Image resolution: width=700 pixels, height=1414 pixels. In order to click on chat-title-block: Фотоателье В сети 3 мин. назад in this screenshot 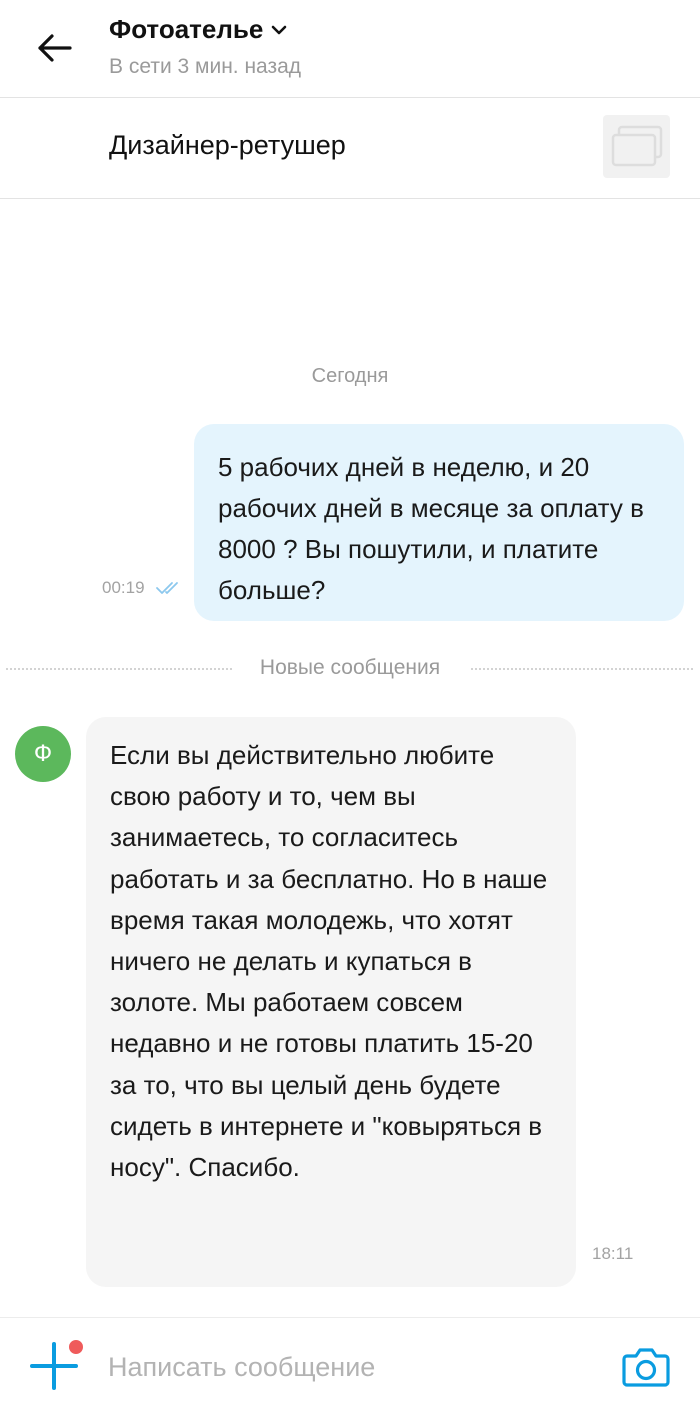, I will do `click(205, 46)`.